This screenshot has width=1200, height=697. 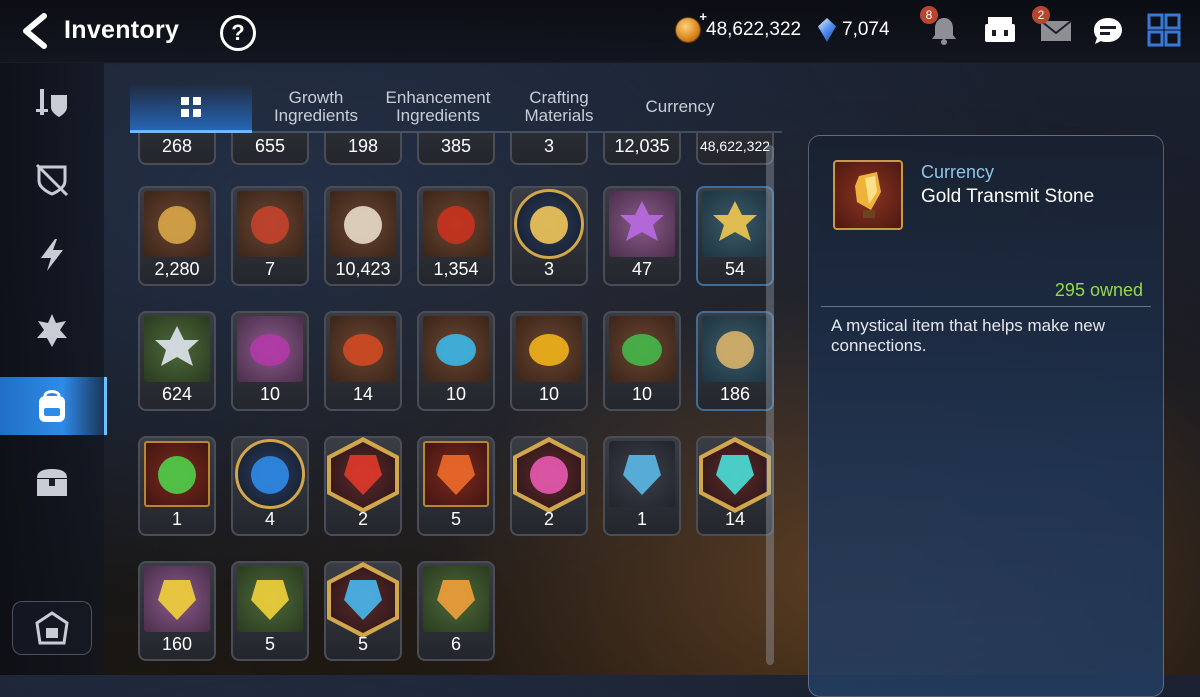 What do you see at coordinates (941, 27) in the screenshot?
I see `bell-icon: 8` at bounding box center [941, 27].